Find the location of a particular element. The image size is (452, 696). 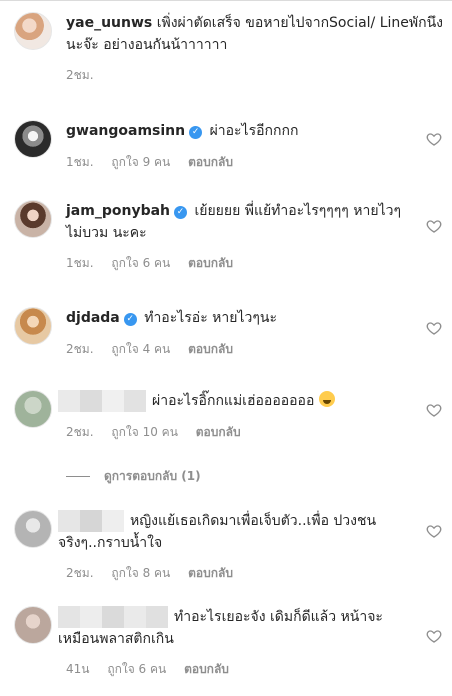

face-with-tears-of-joy-icon is located at coordinates (326, 399).